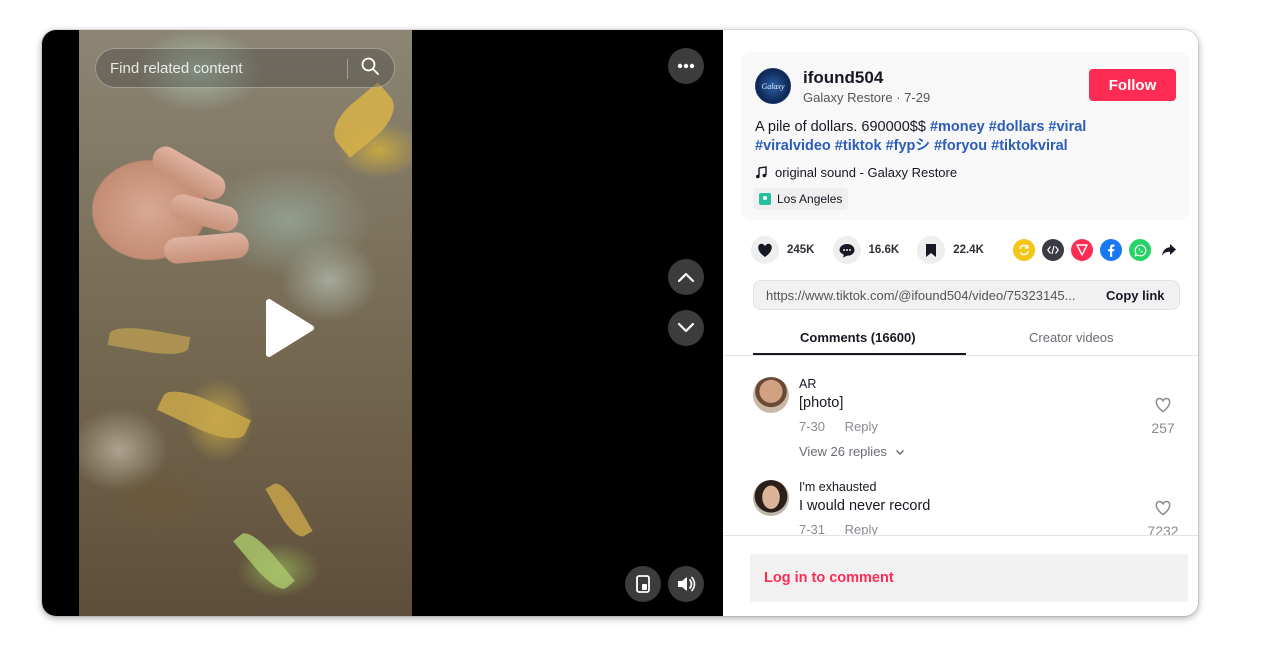 Image resolution: width=1276 pixels, height=646 pixels. Describe the element at coordinates (1029, 146) in the screenshot. I see `hashtag-link: #tiktokviral` at that location.